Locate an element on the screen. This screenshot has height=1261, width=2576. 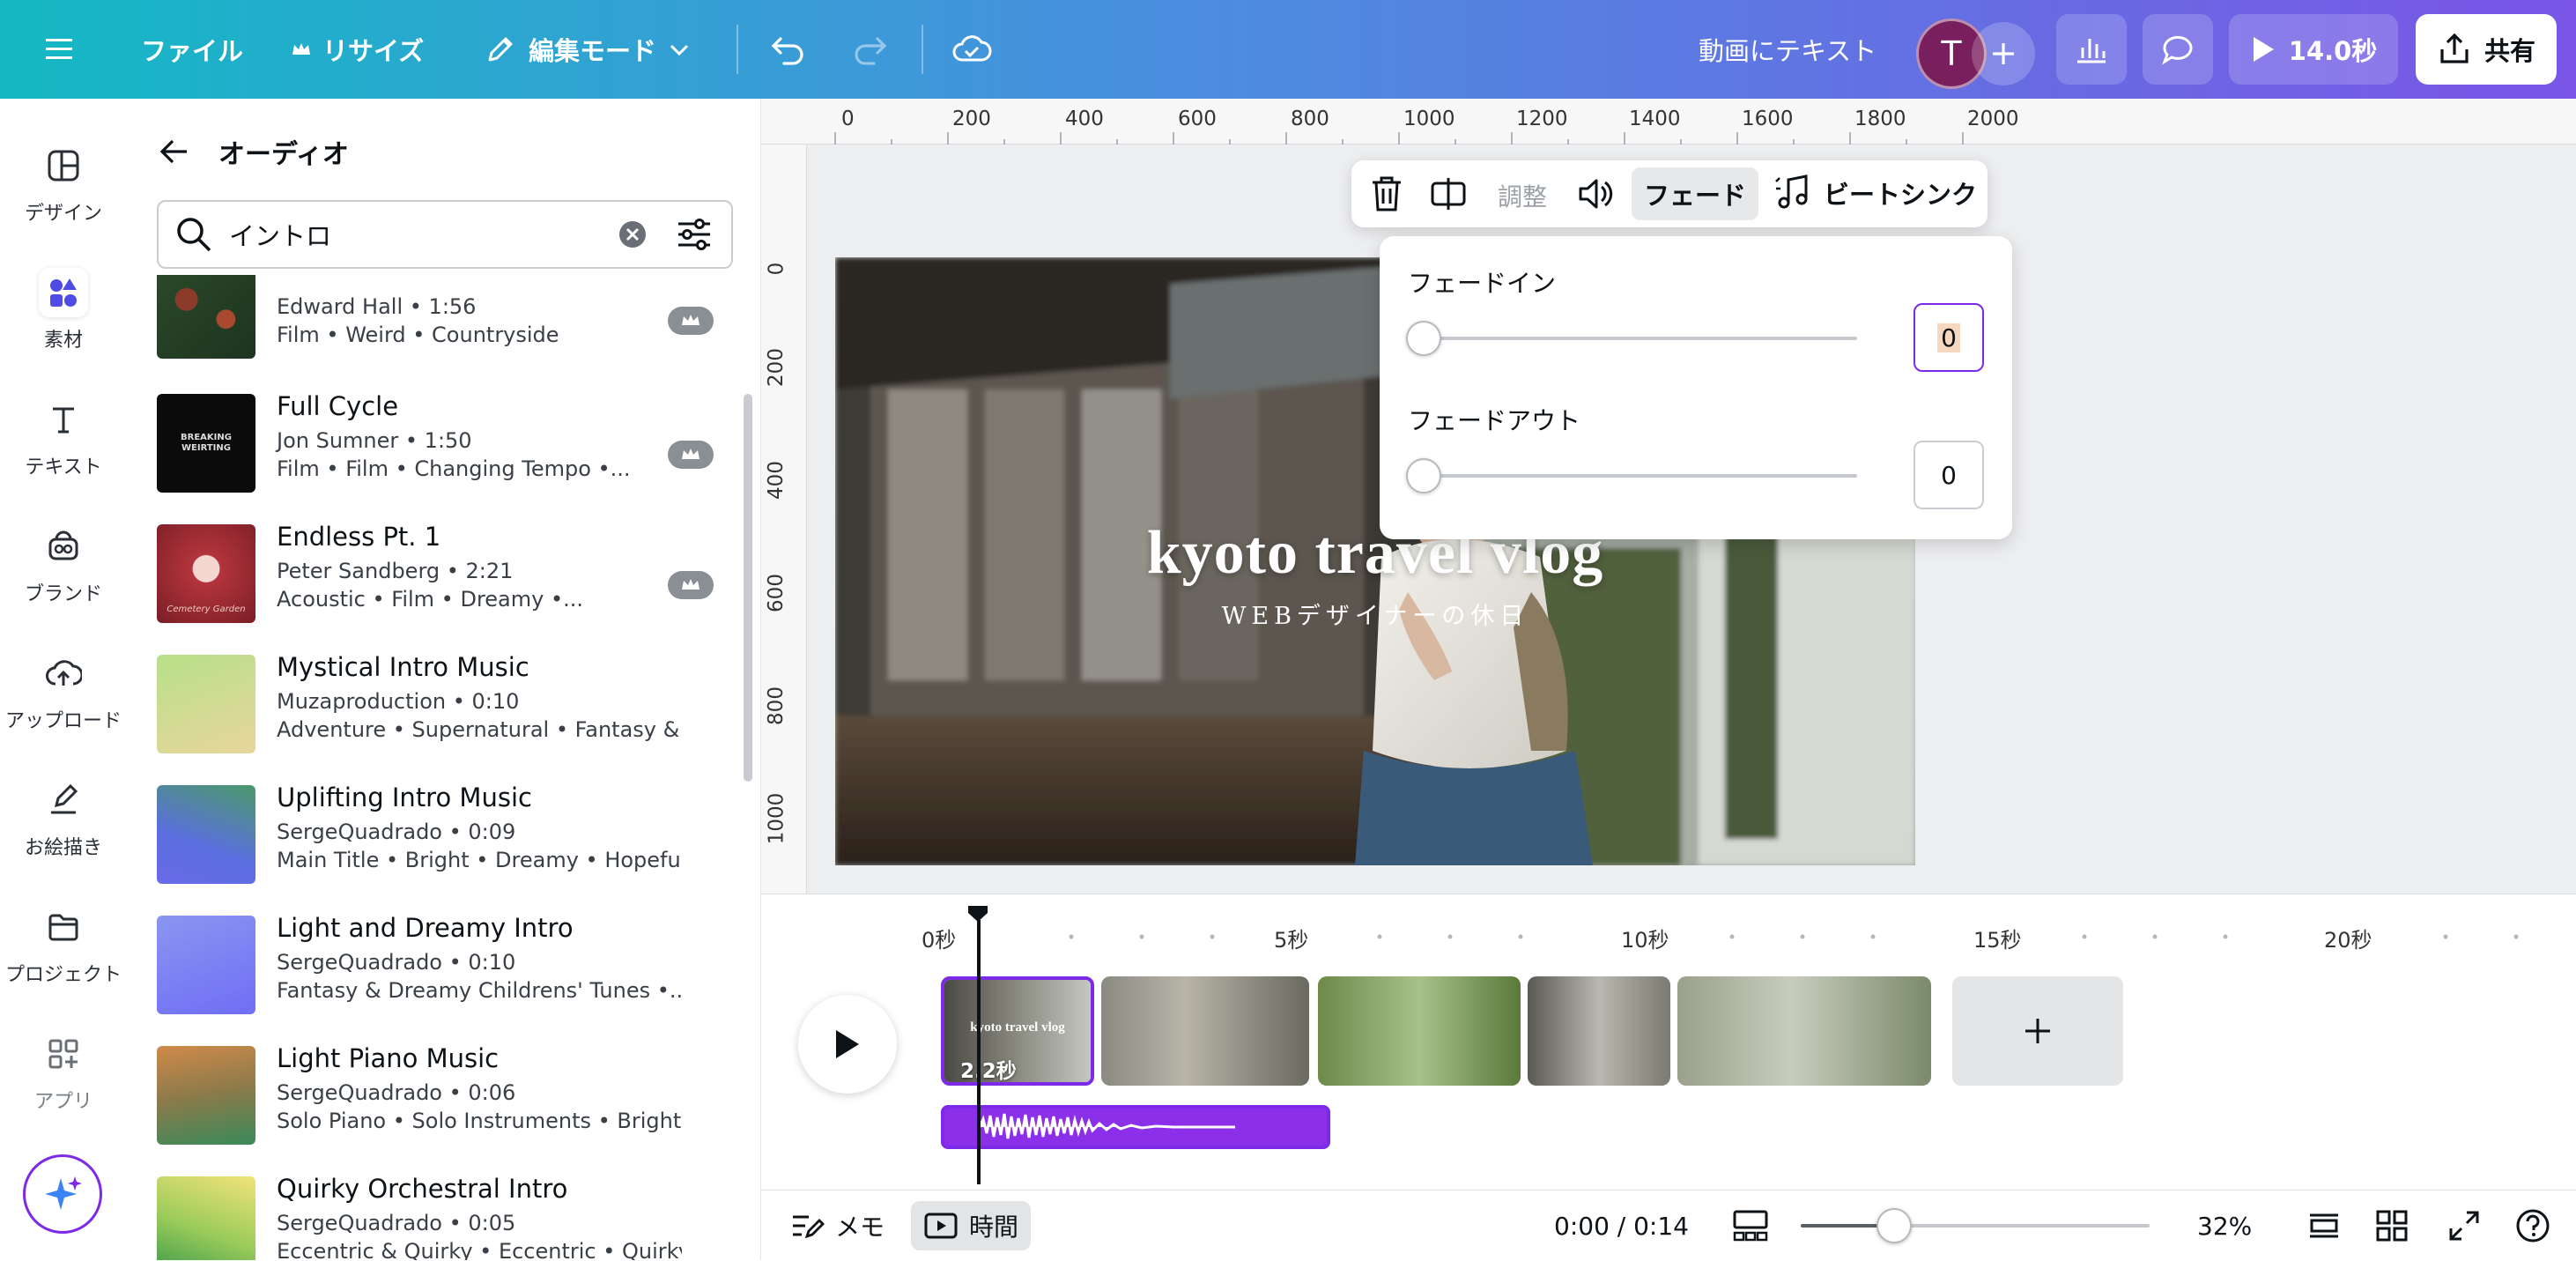
text-to-video-button: 動画にテキスト is located at coordinates (1788, 49).